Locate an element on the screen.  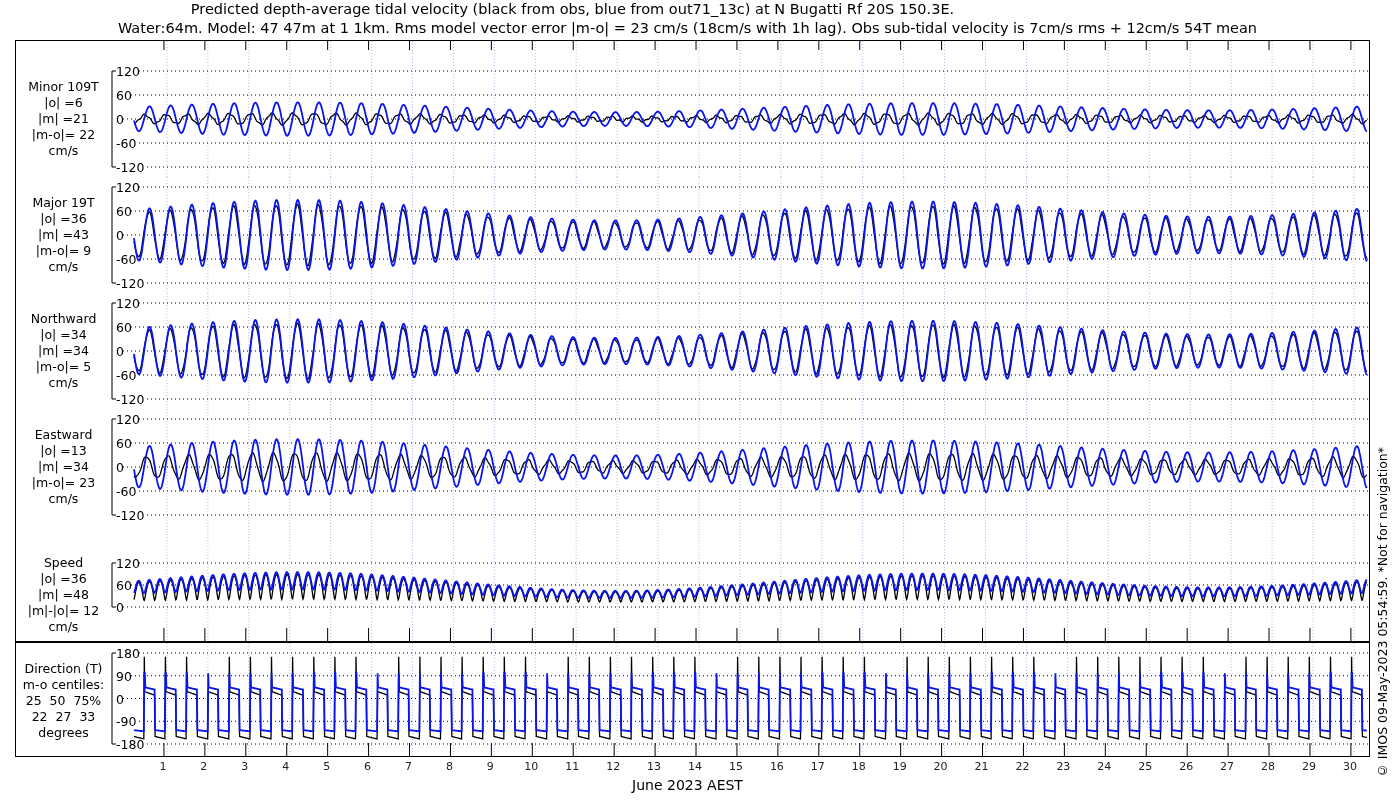
copyright-note: © IMOS 09-May-2023 05:54:59. *Not for navigation* is located at coordinates (1382, 612).